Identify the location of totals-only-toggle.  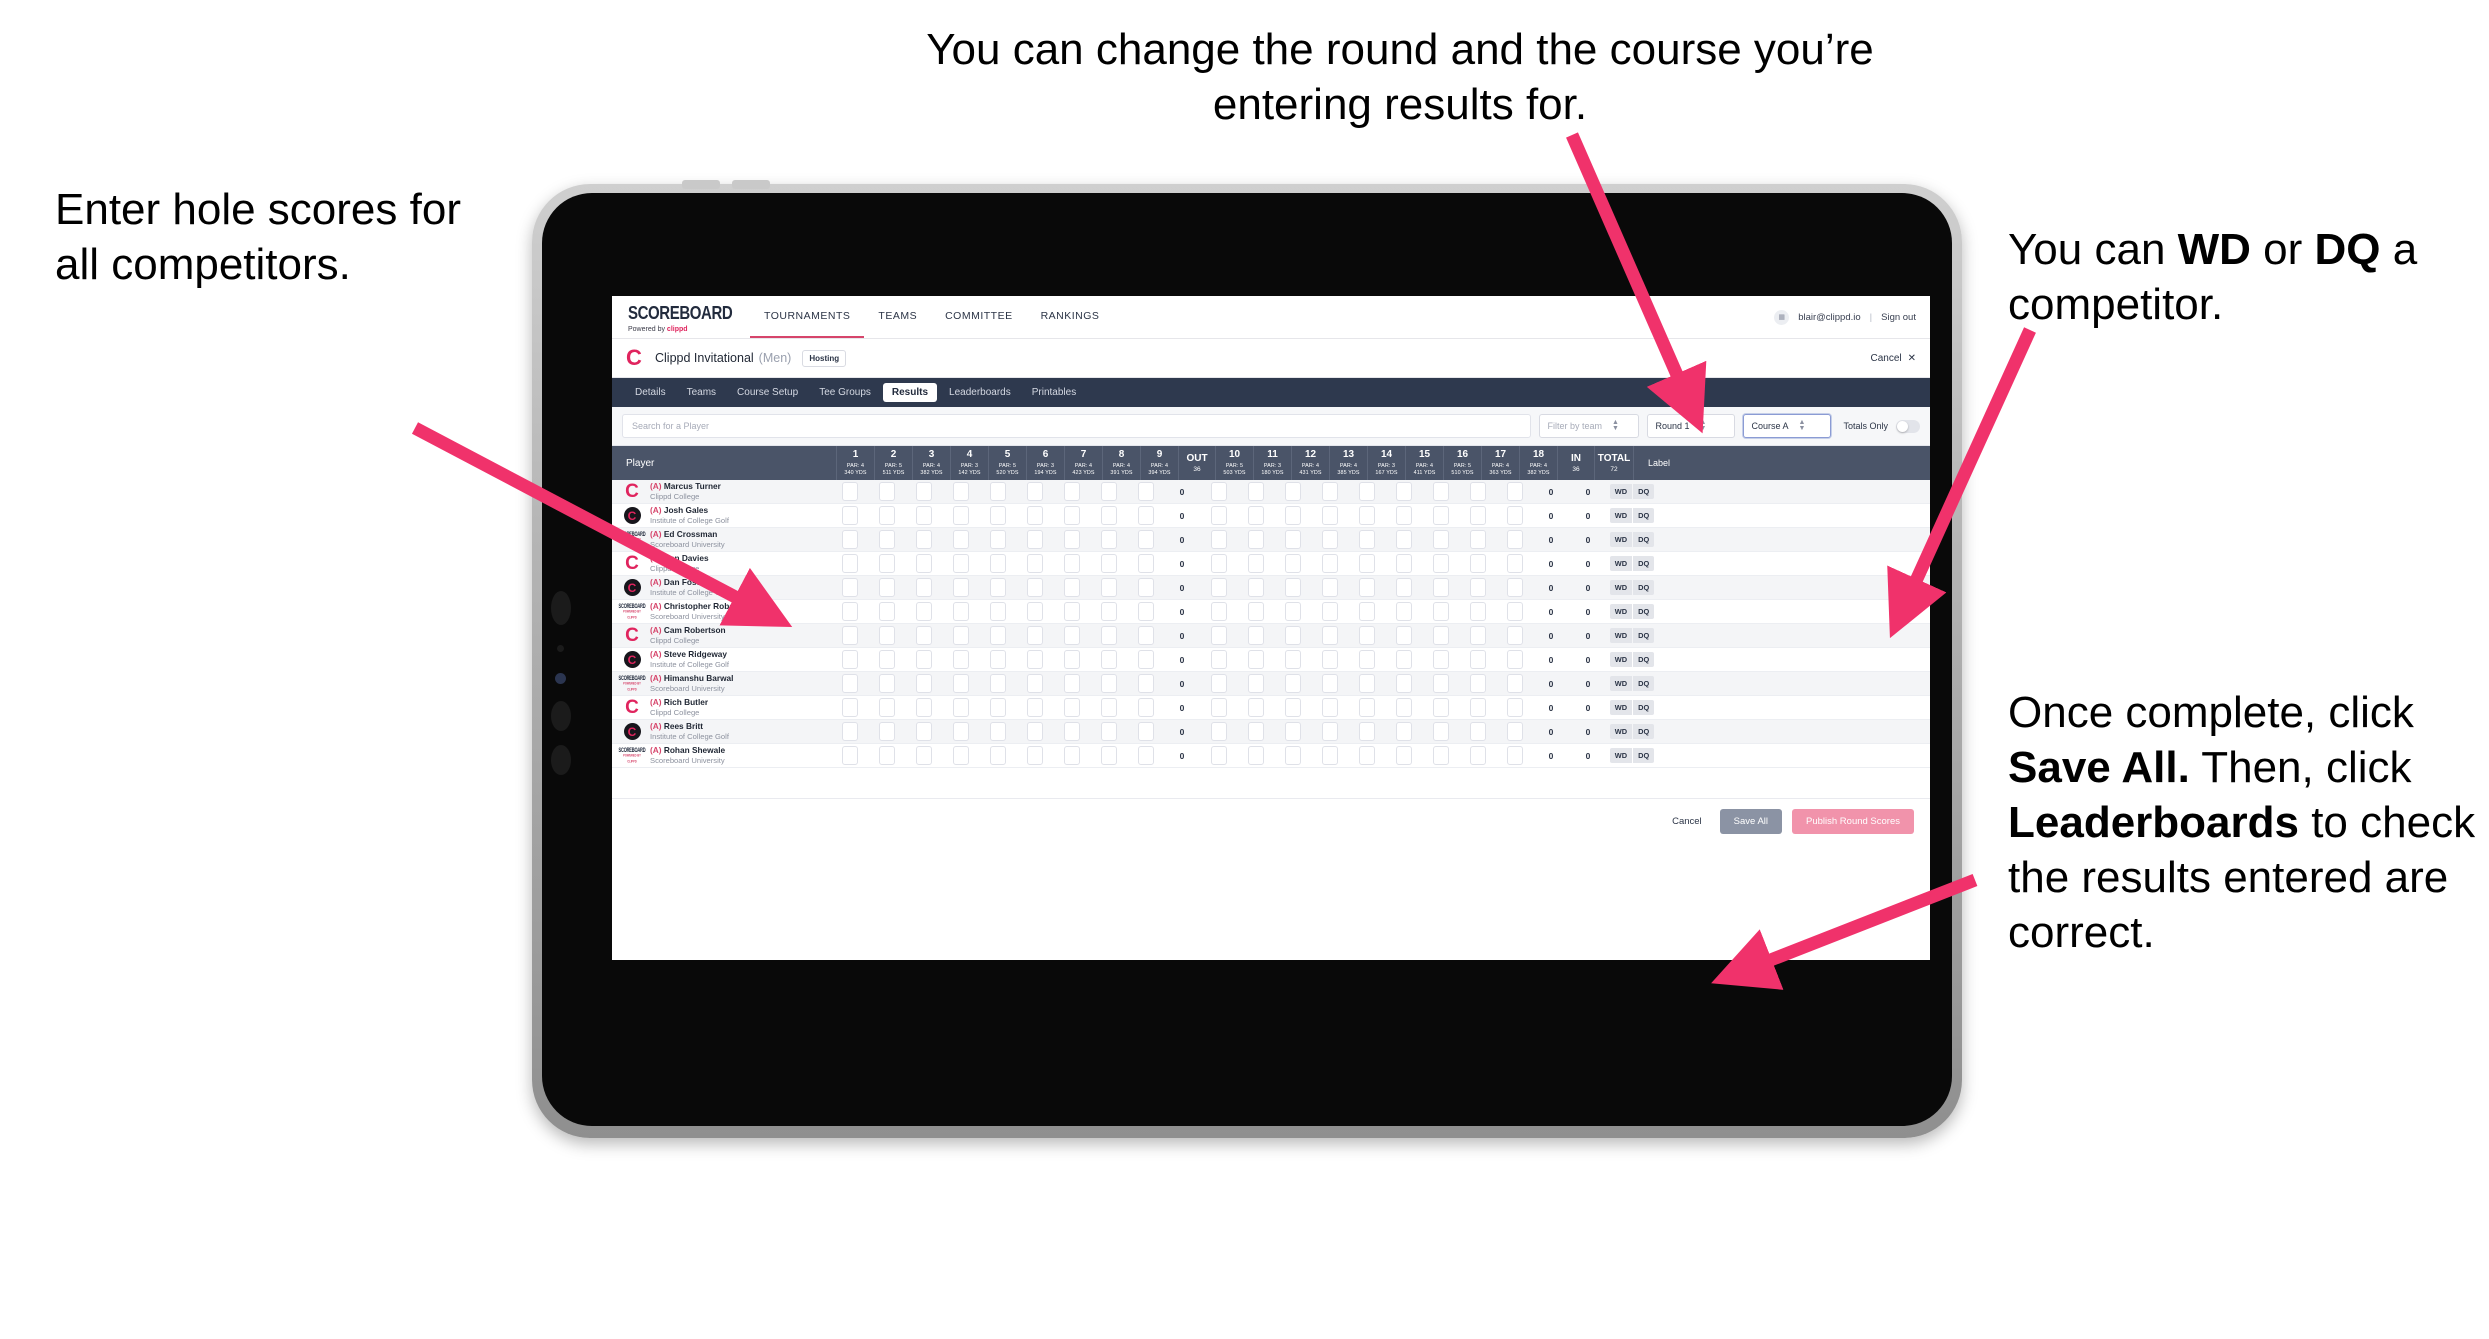
(1908, 426).